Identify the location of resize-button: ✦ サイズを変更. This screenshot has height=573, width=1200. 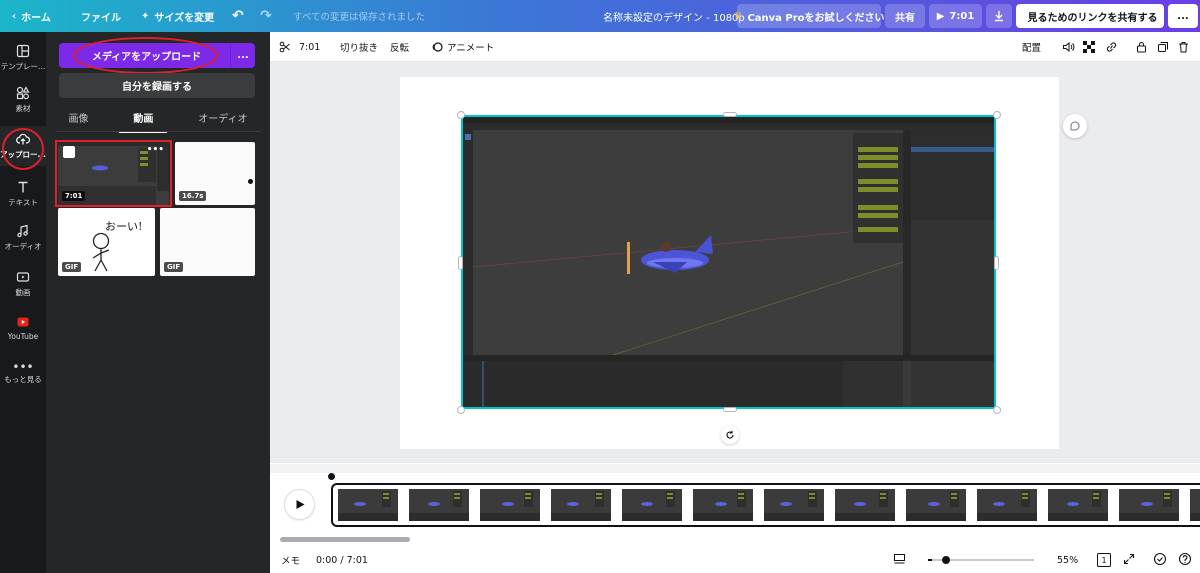
(177, 16).